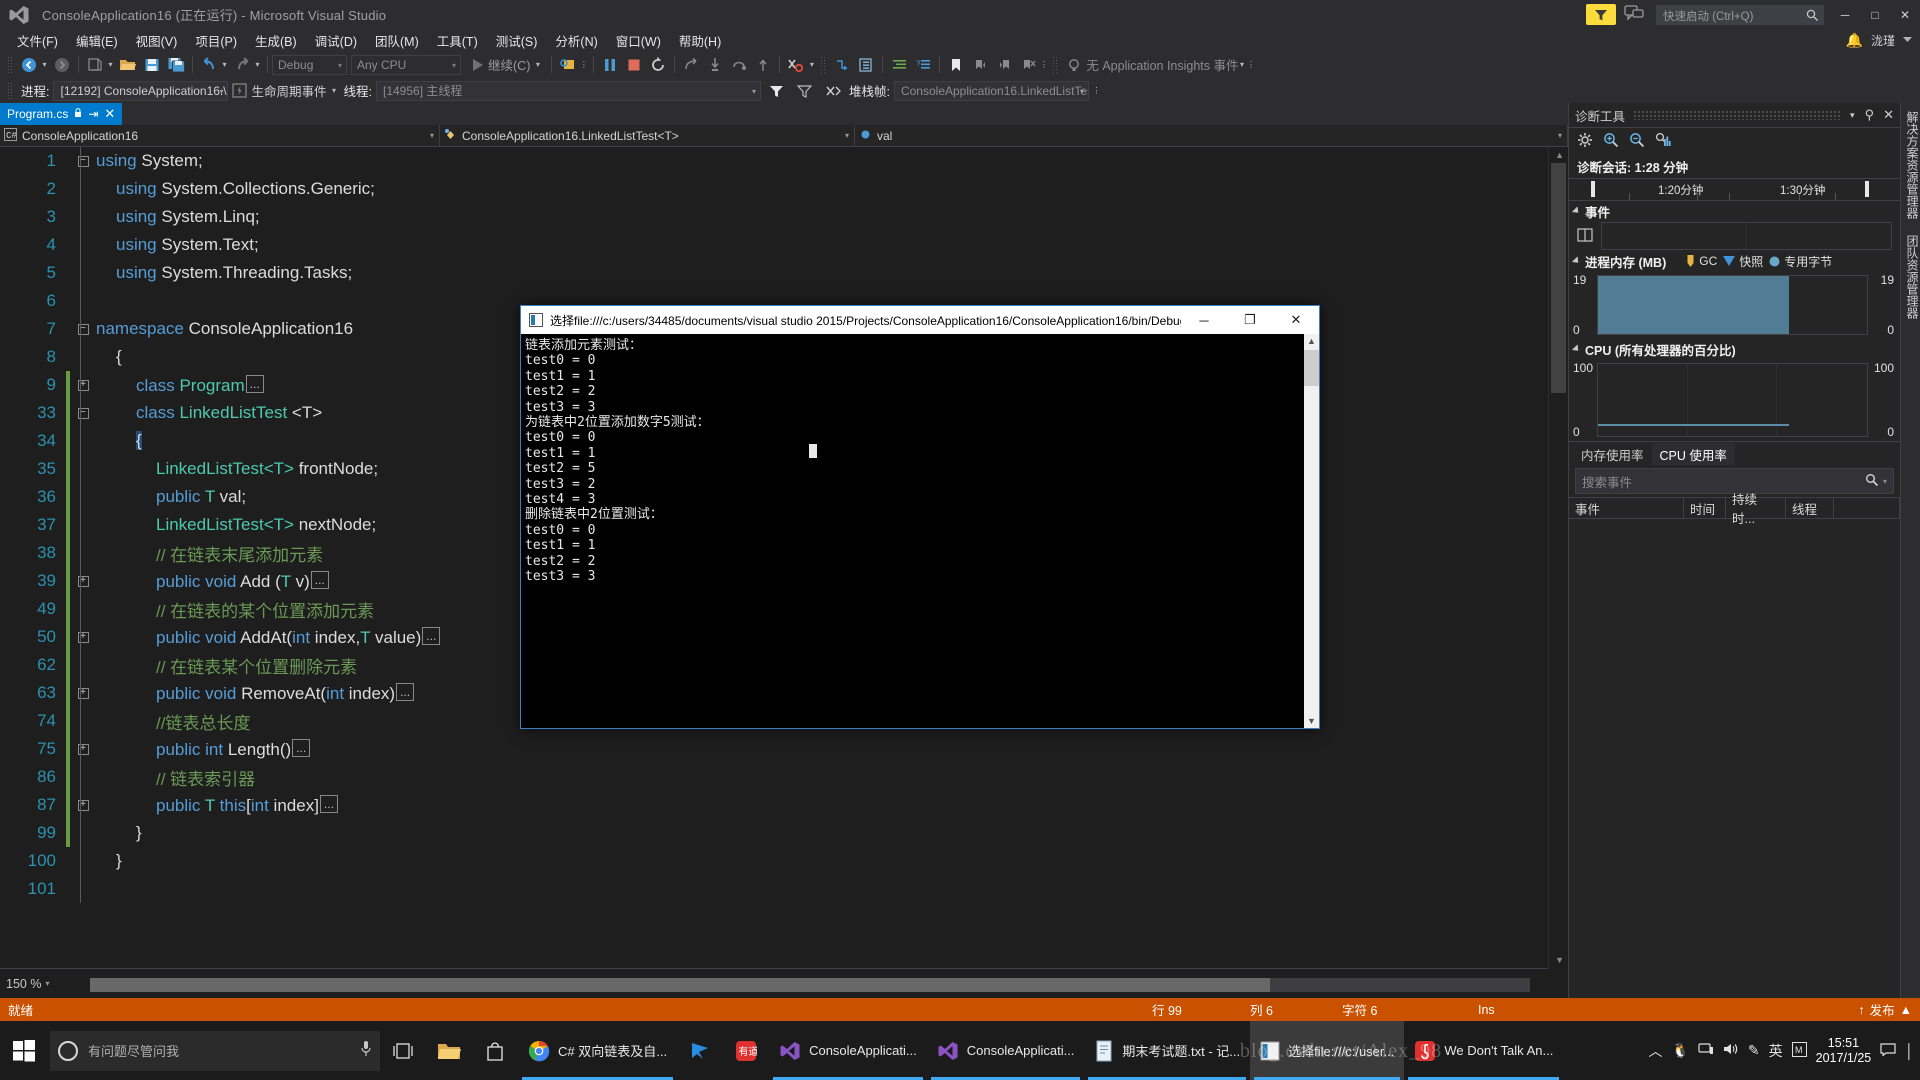 The height and width of the screenshot is (1080, 1920). Describe the element at coordinates (152, 64) in the screenshot. I see `save-icon` at that location.